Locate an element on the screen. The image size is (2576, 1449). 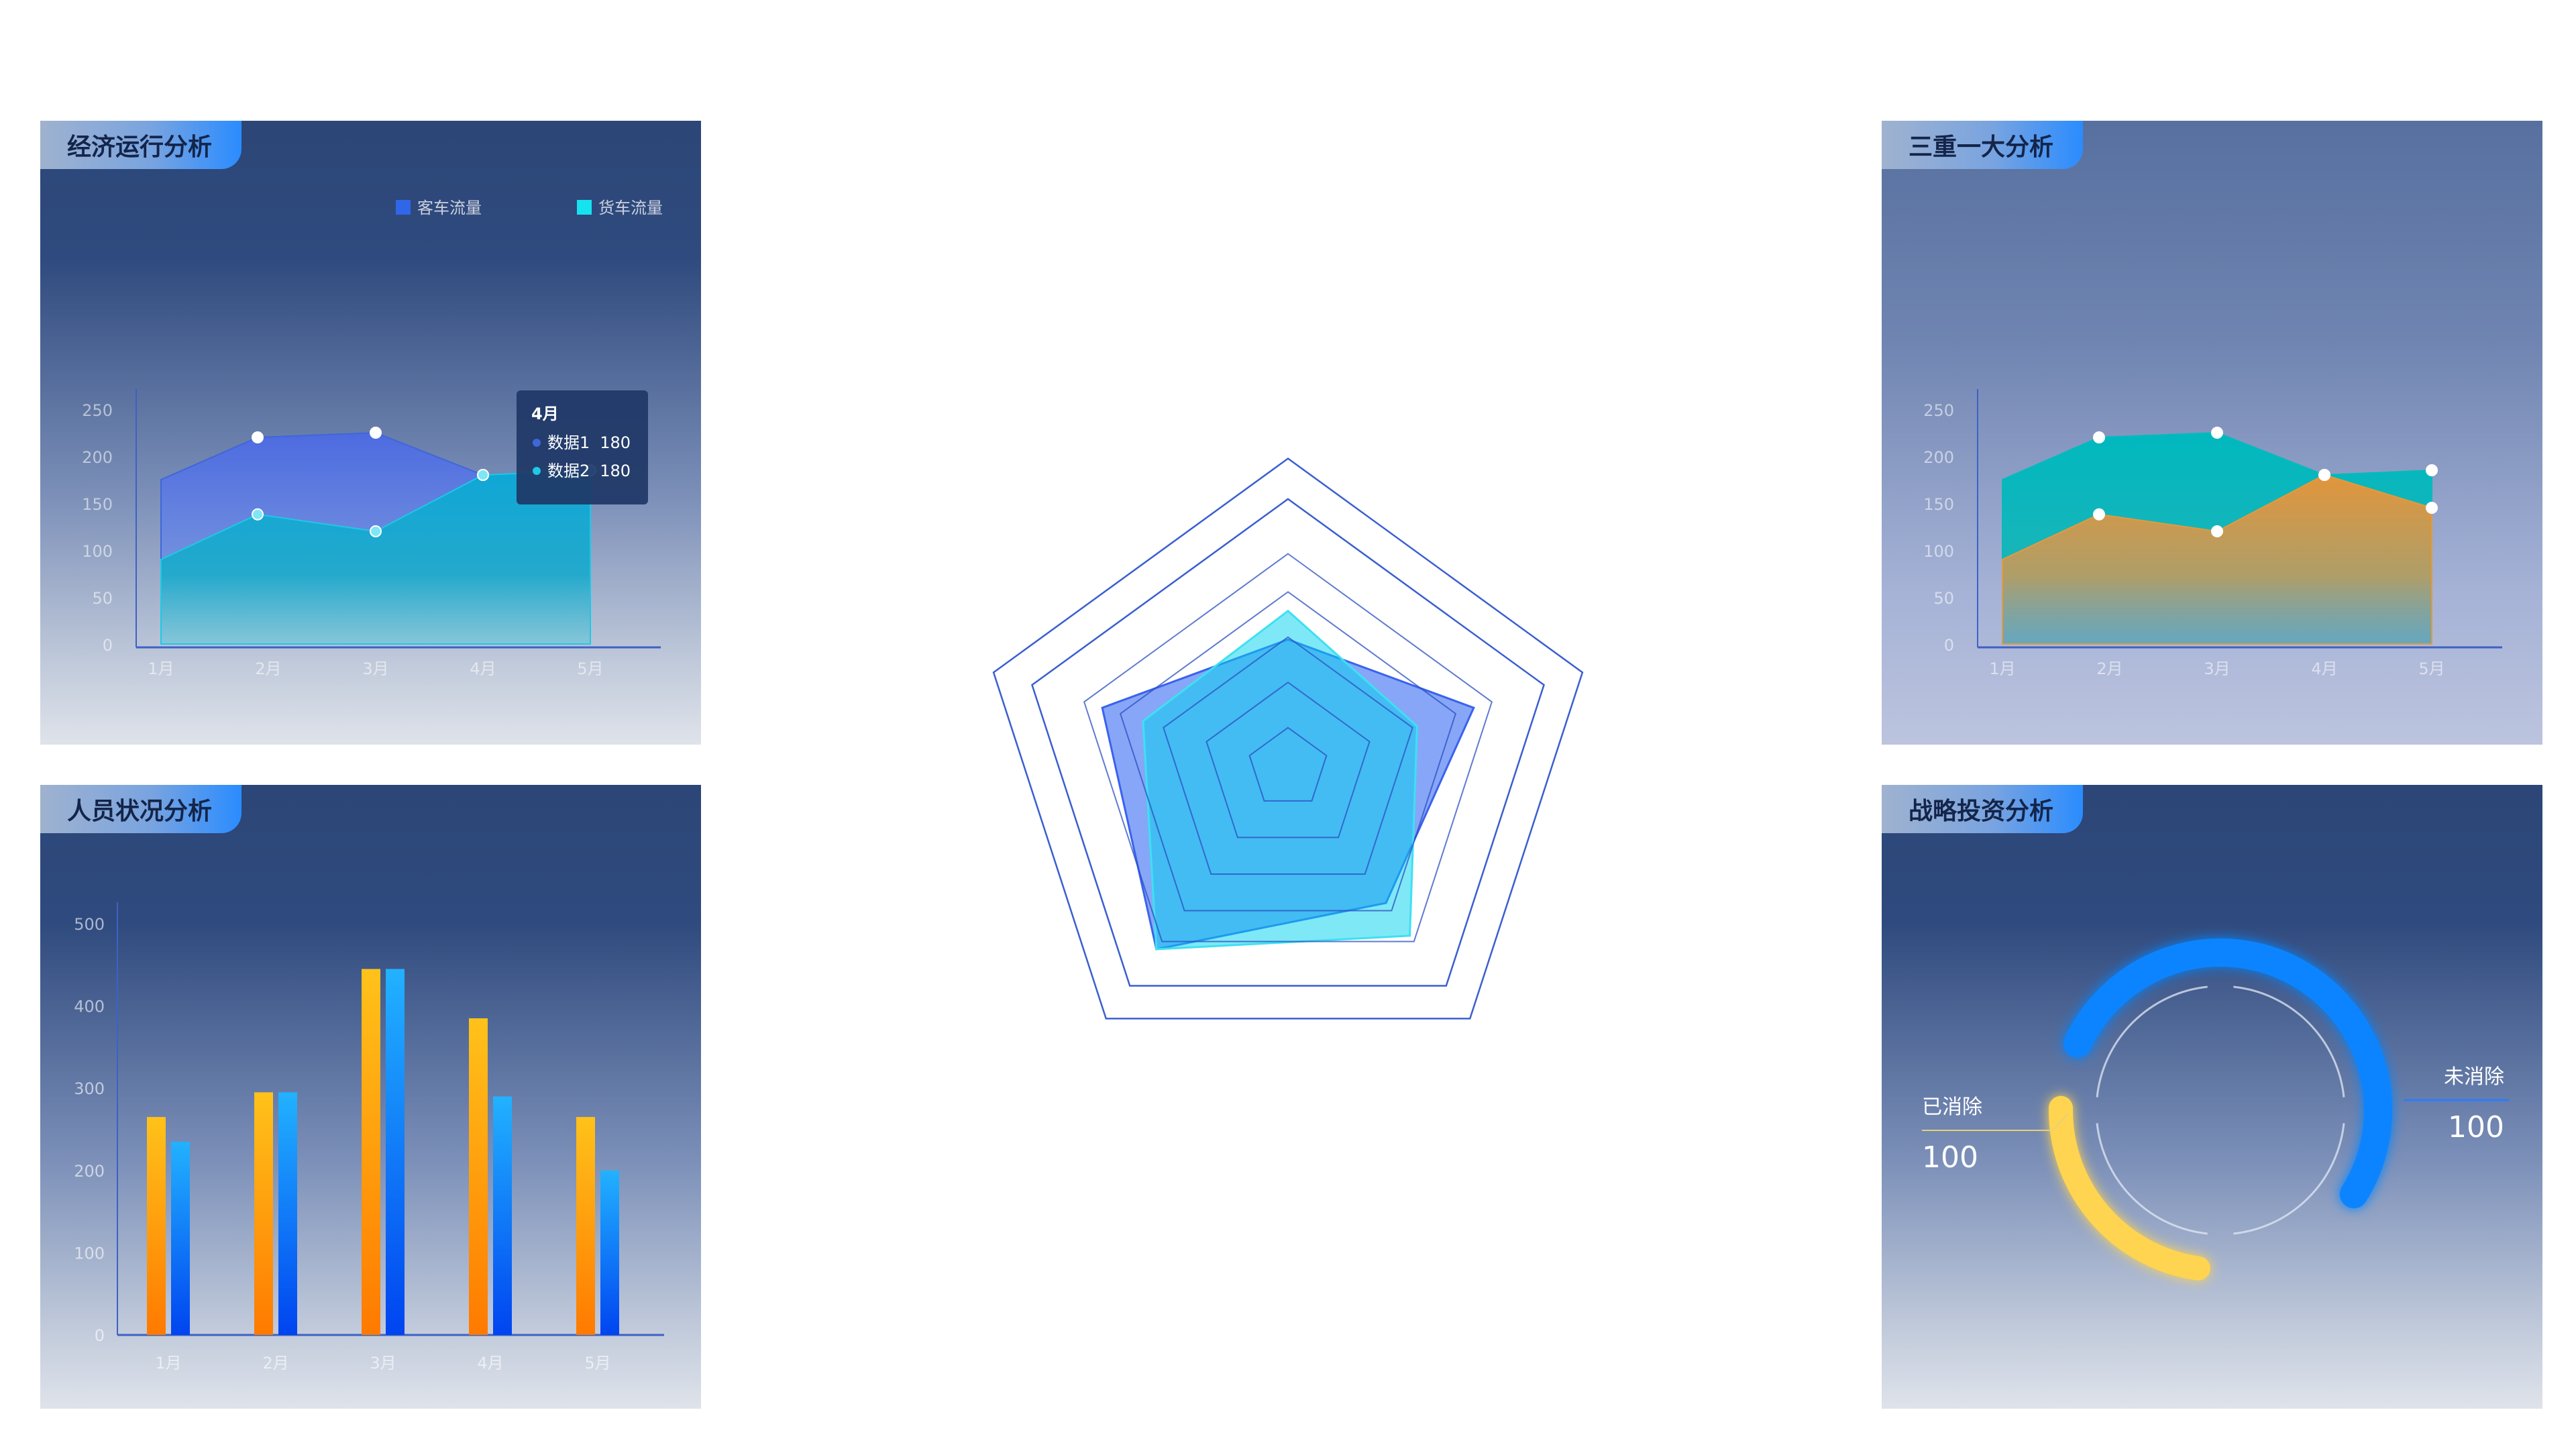
strategy-chart: 已消除 100 未消除 100 is located at coordinates (2215, 1109).